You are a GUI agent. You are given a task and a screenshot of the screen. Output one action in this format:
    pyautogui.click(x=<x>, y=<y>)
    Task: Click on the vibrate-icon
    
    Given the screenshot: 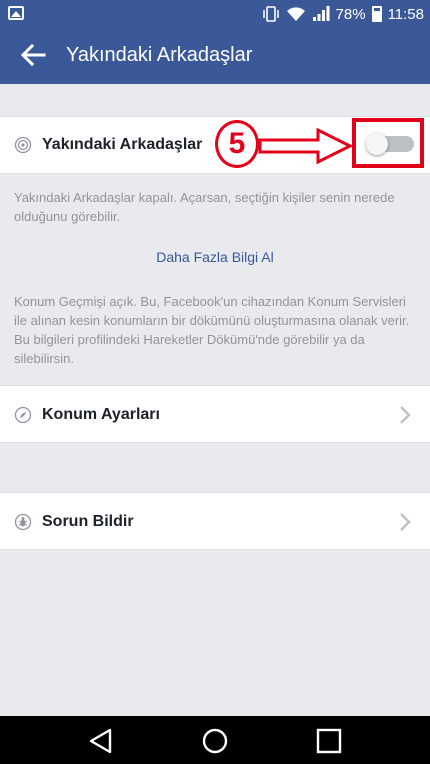 What is the action you would take?
    pyautogui.click(x=270, y=14)
    